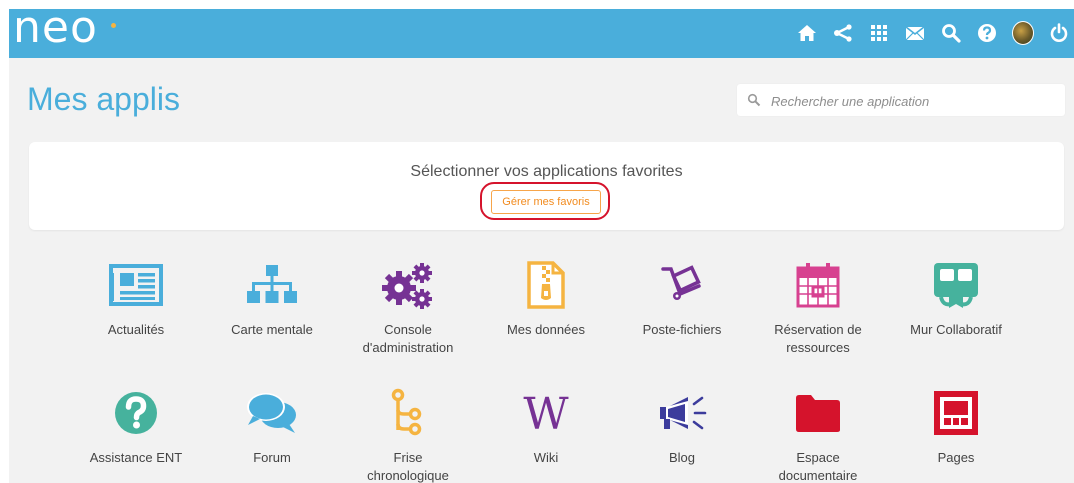 The height and width of the screenshot is (483, 1074). What do you see at coordinates (913, 101) in the screenshot?
I see `search-input` at bounding box center [913, 101].